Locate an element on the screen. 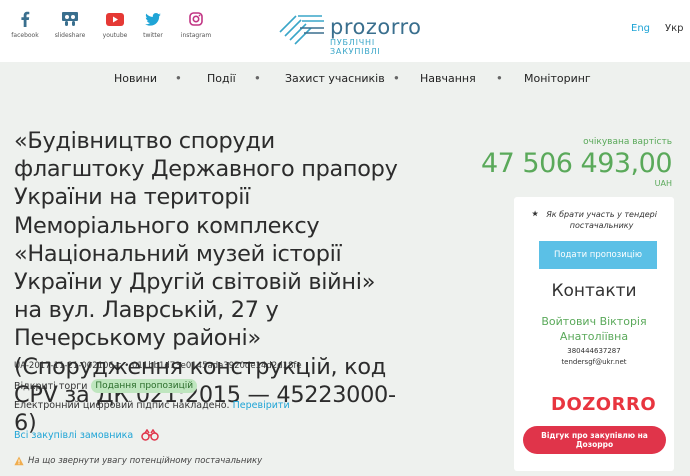  submit-proposal-button: Подати пропозицію is located at coordinates (598, 255).